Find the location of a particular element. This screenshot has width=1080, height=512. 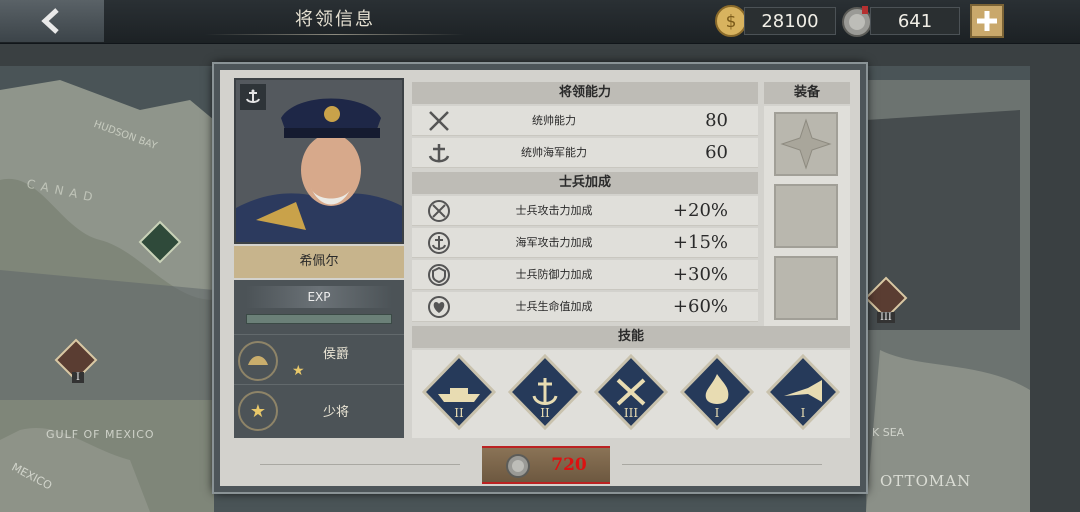

gold-coin-icon: $ is located at coordinates (731, 21).